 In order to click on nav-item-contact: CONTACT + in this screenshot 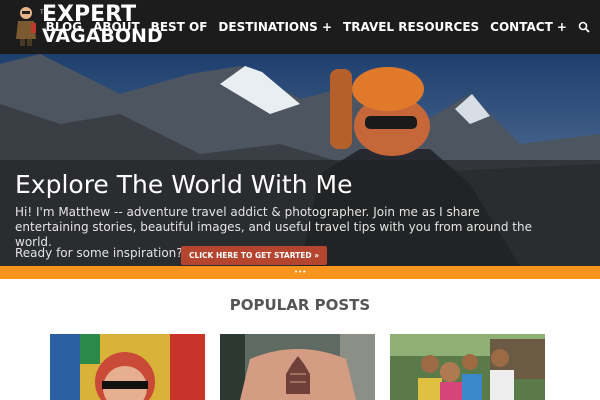, I will do `click(528, 27)`.